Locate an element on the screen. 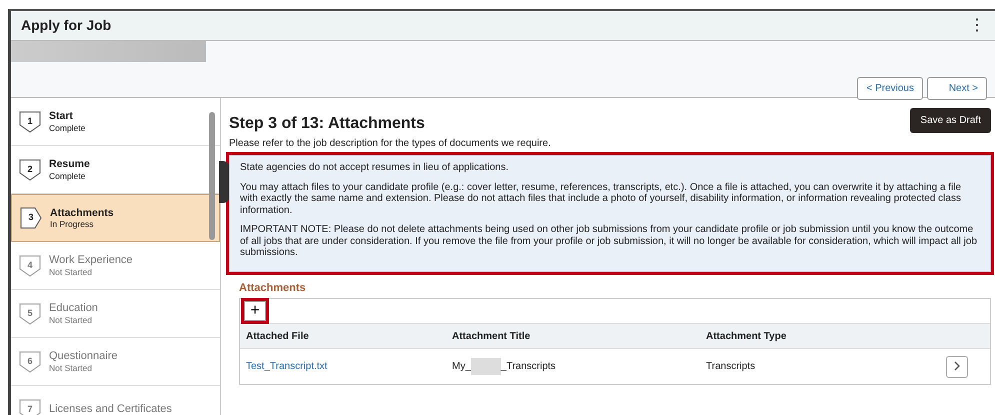  step-label: Questionnaire is located at coordinates (83, 356).